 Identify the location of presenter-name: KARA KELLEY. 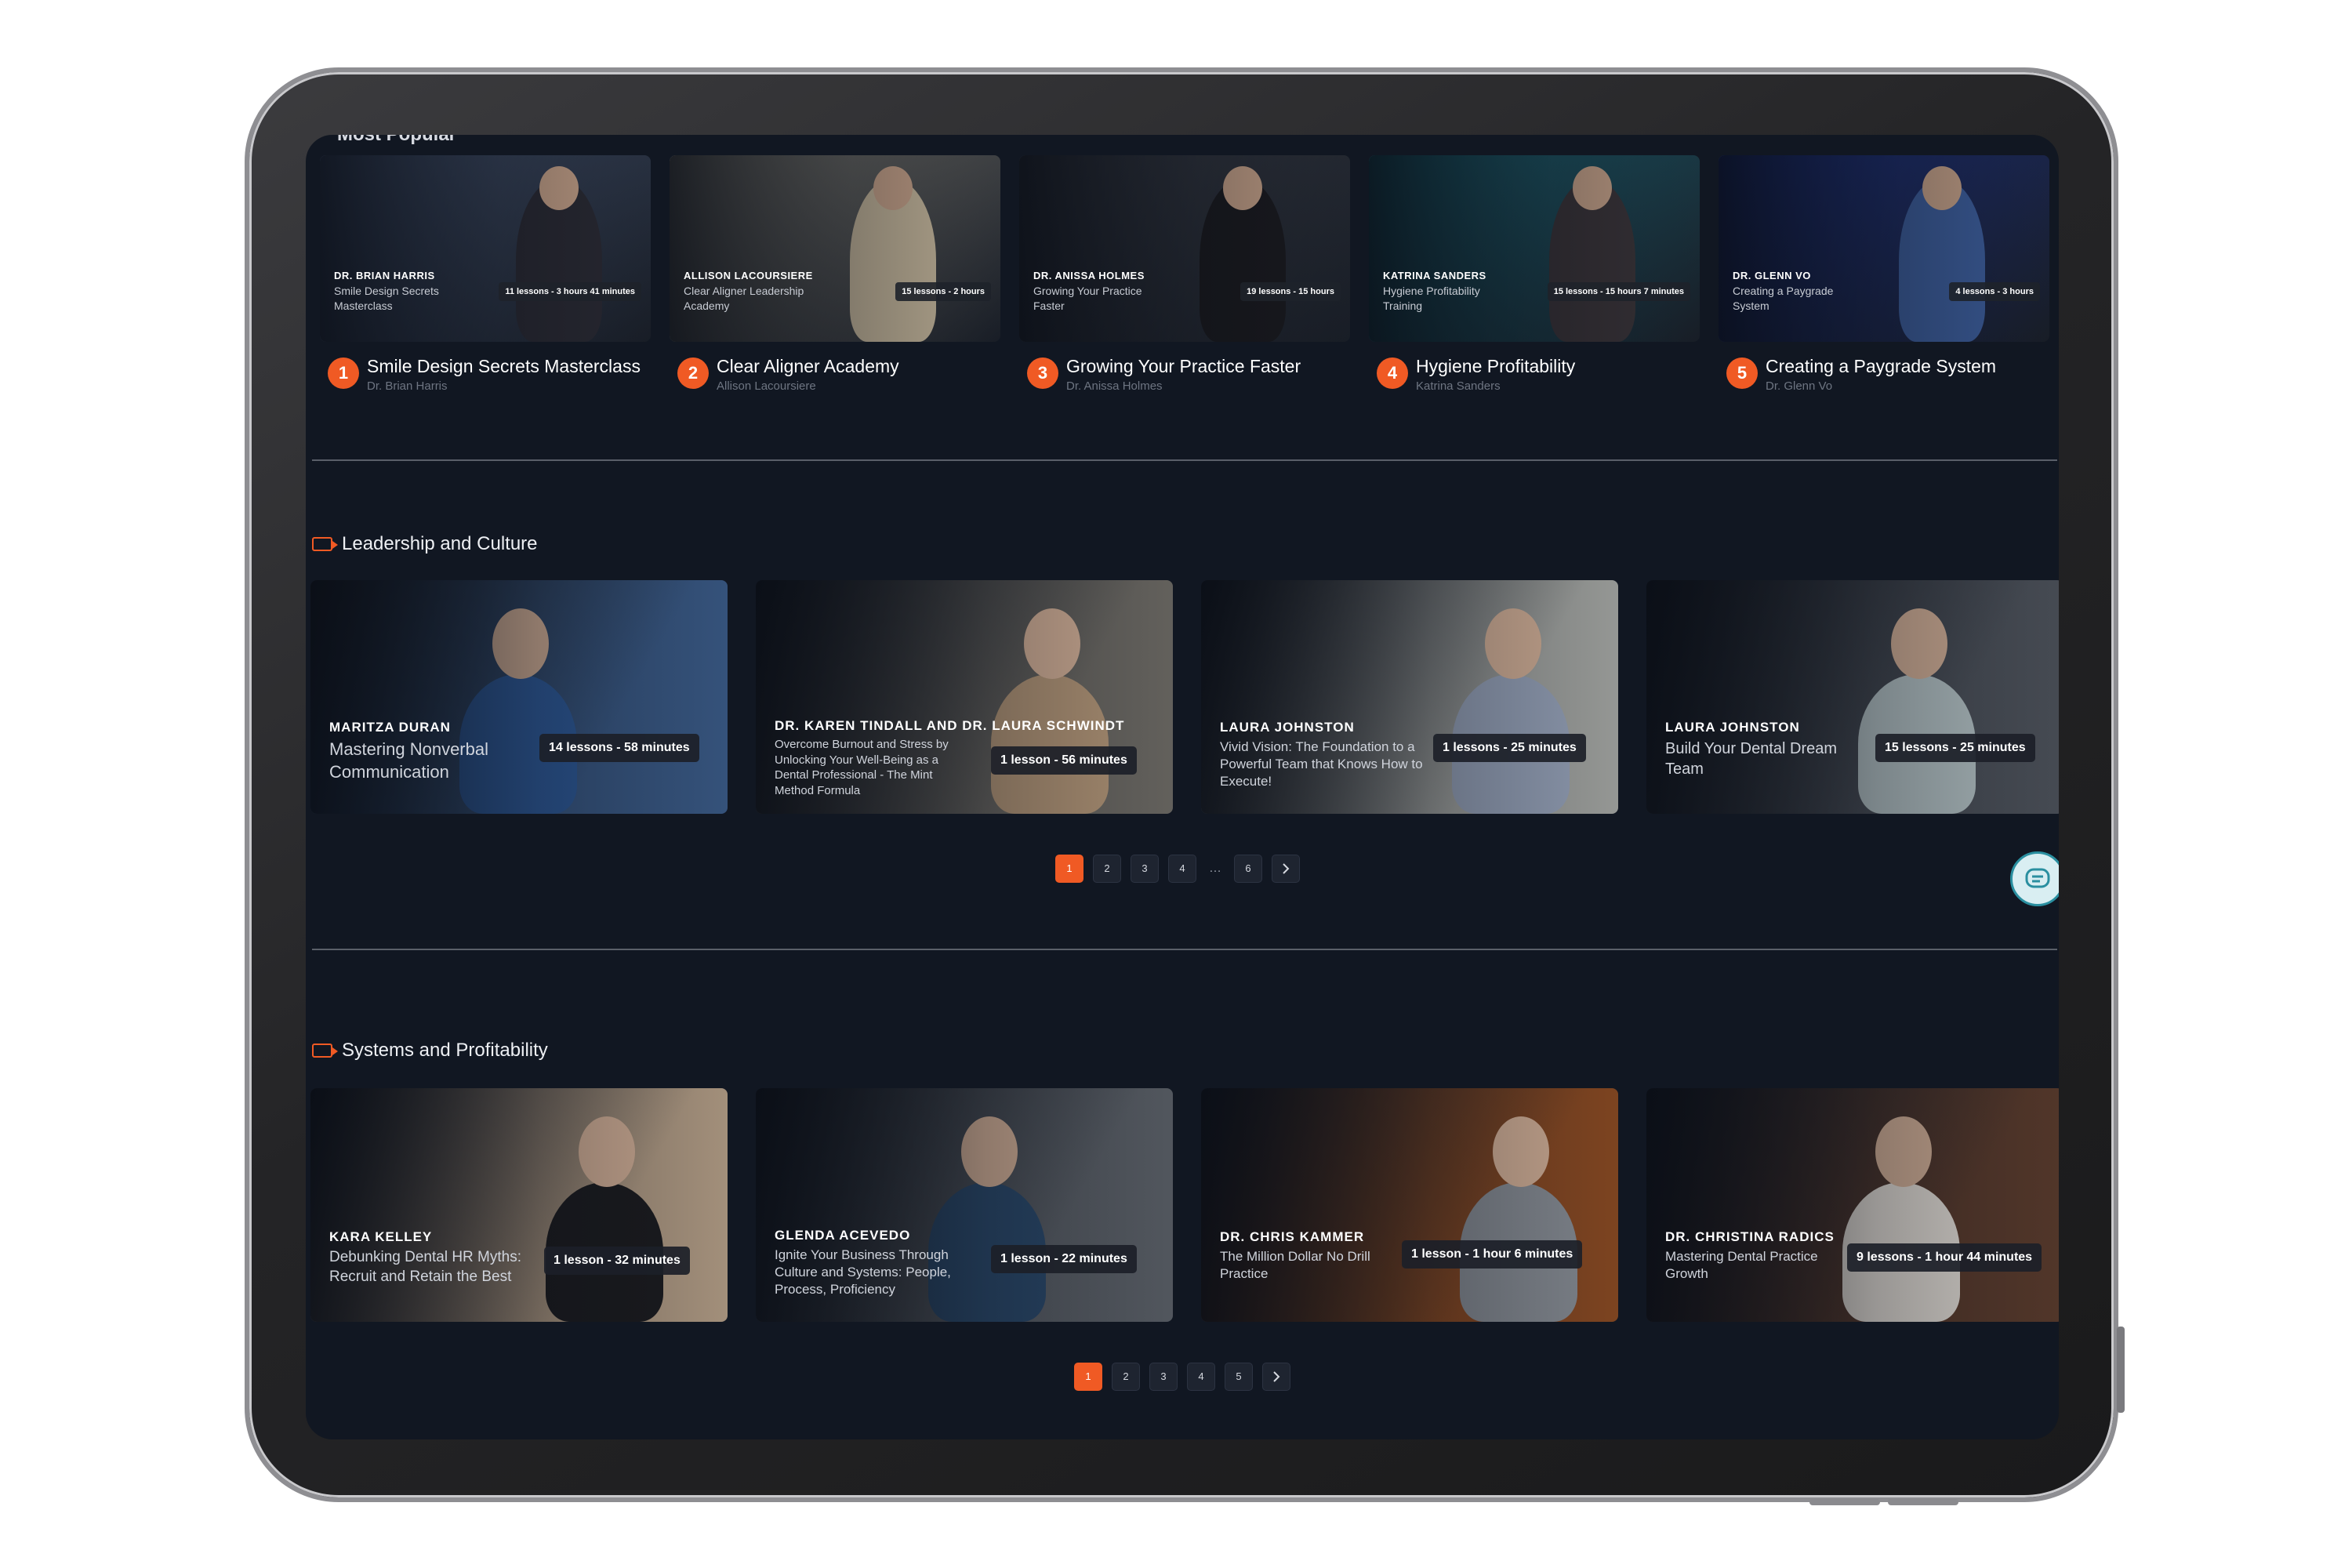
(381, 1236).